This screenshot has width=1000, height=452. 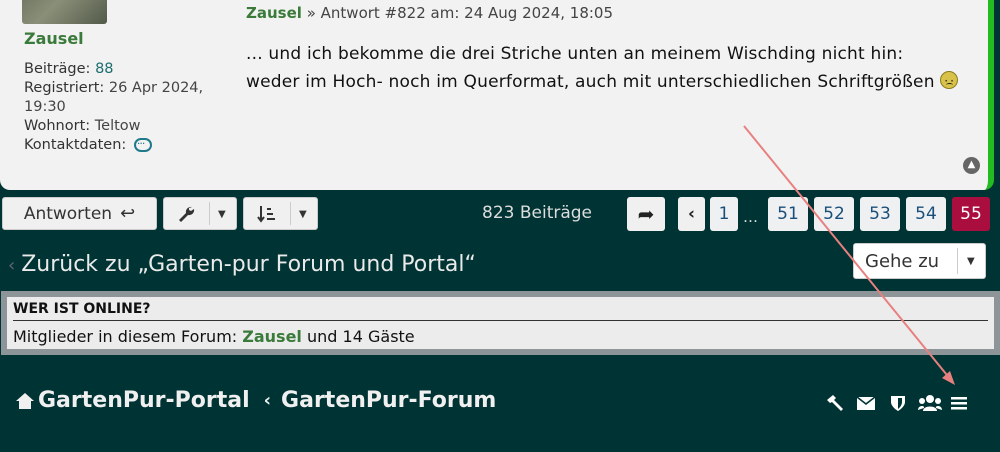 What do you see at coordinates (866, 403) in the screenshot?
I see `envelope-icon` at bounding box center [866, 403].